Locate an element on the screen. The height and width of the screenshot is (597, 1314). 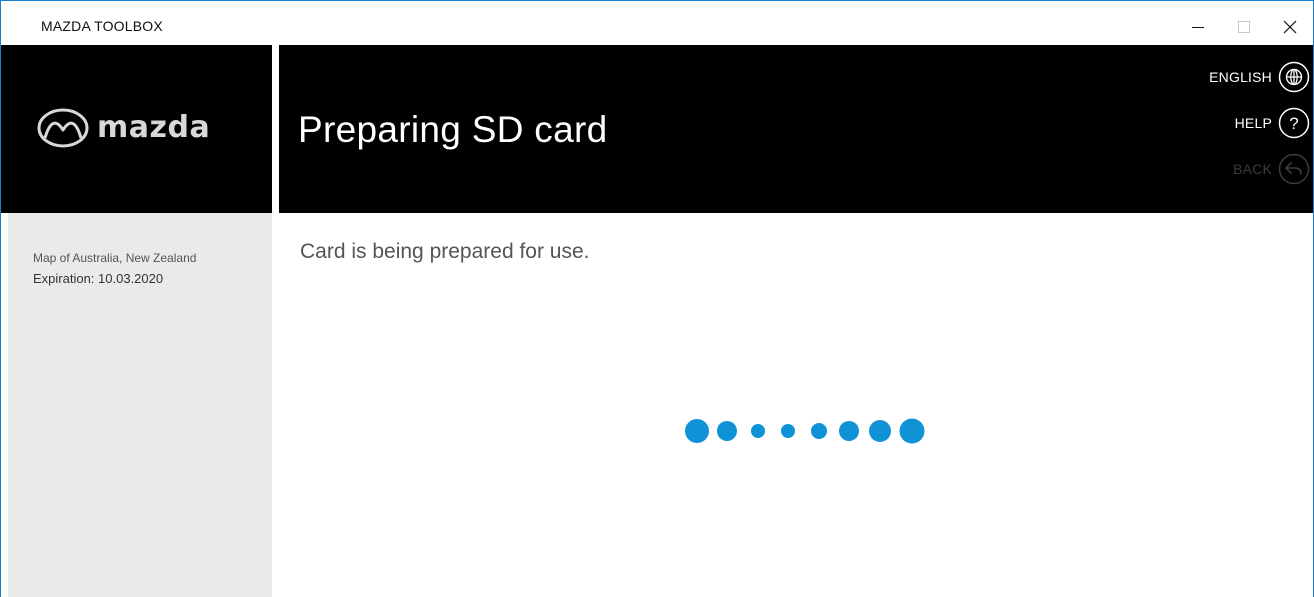
header-actions: ENGLISH HELP ? BACK is located at coordinates (1210, 128).